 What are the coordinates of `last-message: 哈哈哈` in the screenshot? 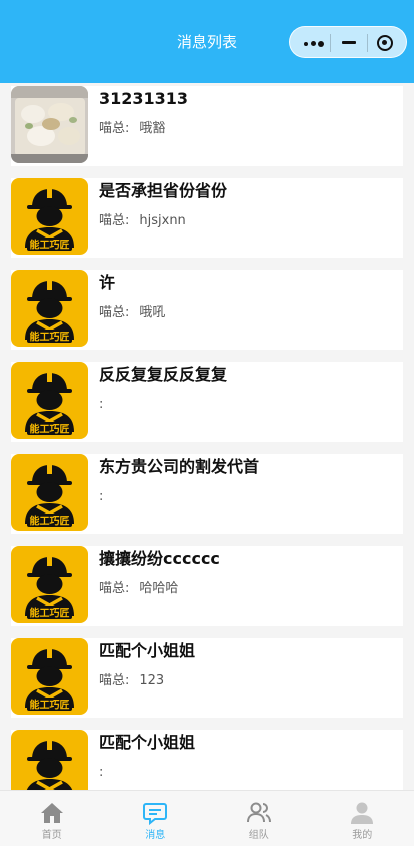 It's located at (159, 588).